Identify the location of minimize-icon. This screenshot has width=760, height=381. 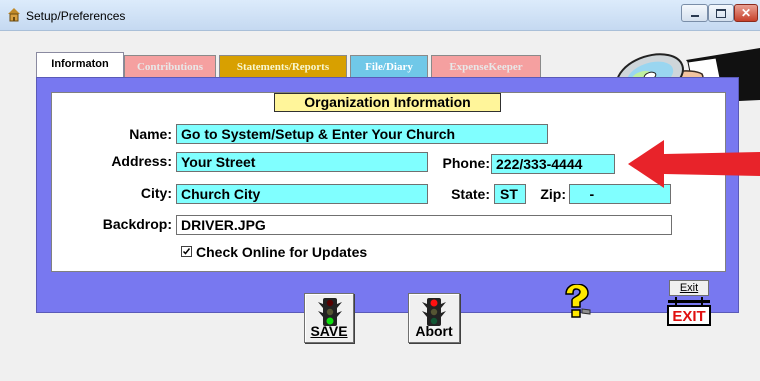
(694, 16).